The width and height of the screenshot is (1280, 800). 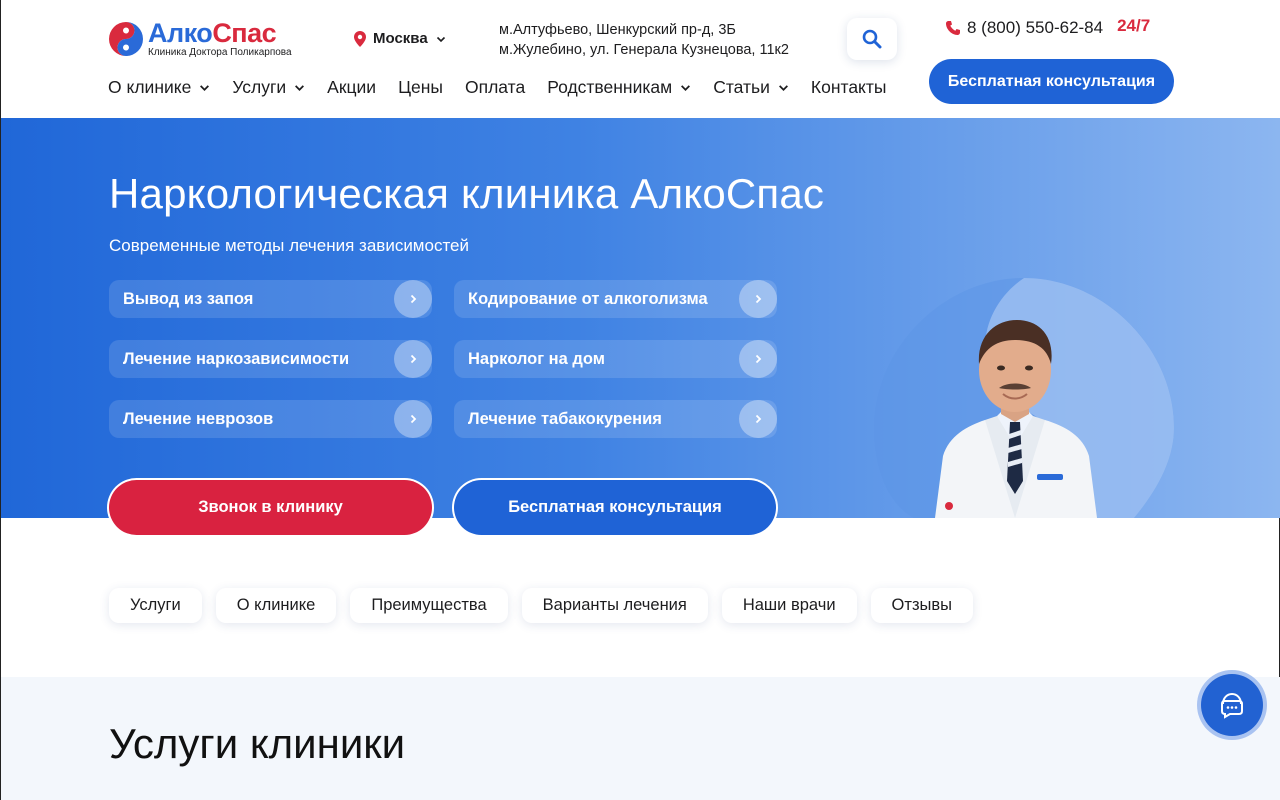 I want to click on logo-word-spas: Спас, so click(x=244, y=33).